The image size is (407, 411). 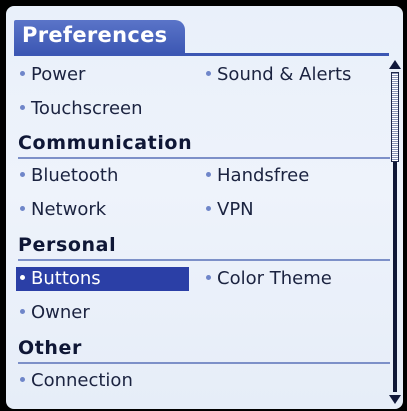 I want to click on pref-item-label: Network, so click(x=69, y=209).